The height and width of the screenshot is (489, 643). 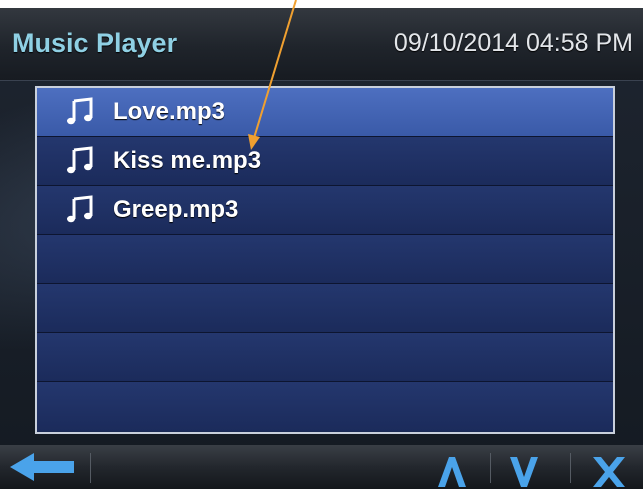 I want to click on bottom-toolbar, so click(x=321, y=467).